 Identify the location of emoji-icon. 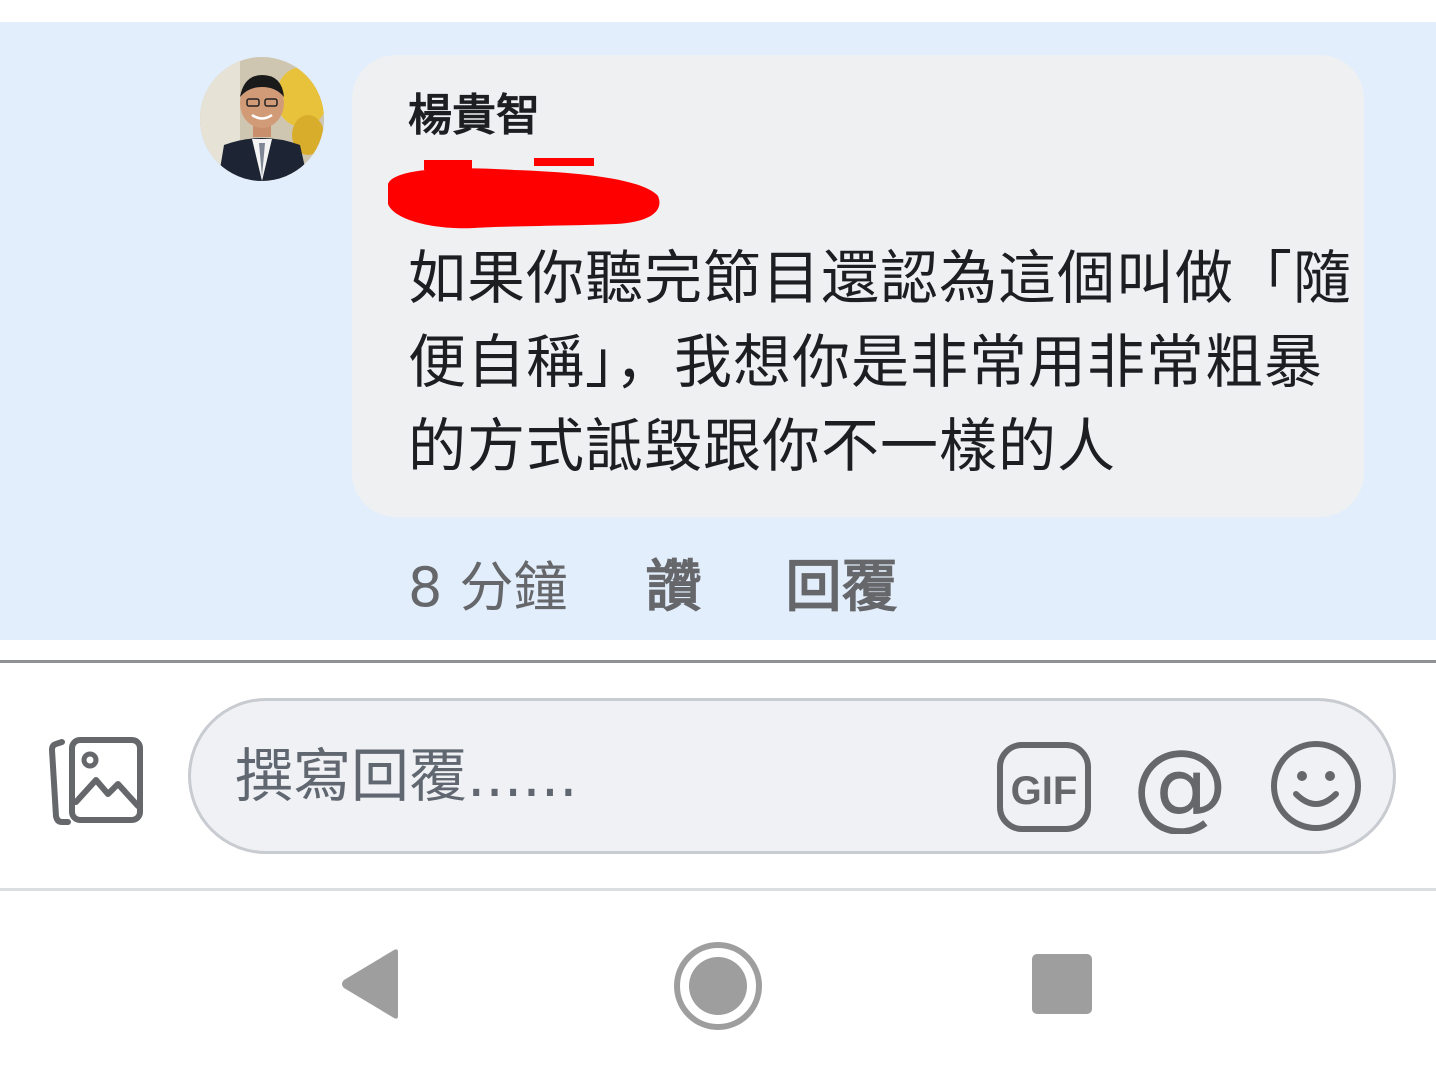
(1316, 786).